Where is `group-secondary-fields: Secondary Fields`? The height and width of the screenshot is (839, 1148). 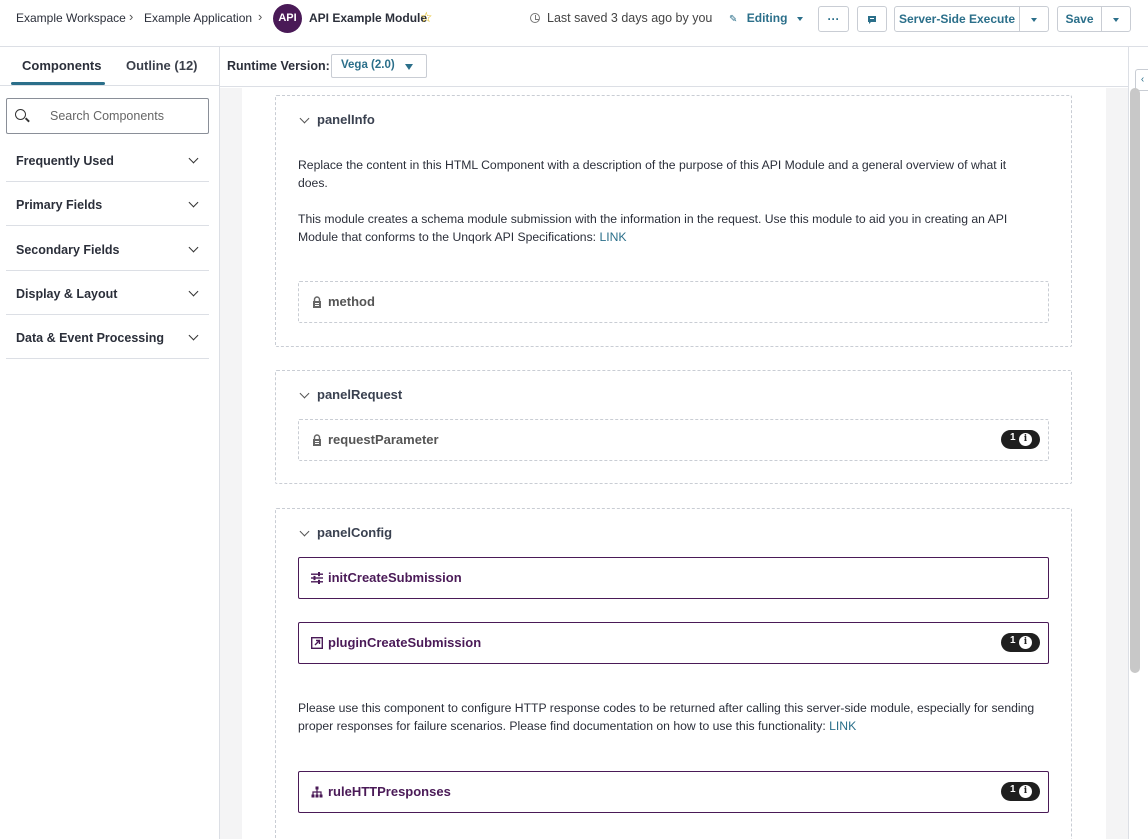
group-secondary-fields: Secondary Fields is located at coordinates (107, 249).